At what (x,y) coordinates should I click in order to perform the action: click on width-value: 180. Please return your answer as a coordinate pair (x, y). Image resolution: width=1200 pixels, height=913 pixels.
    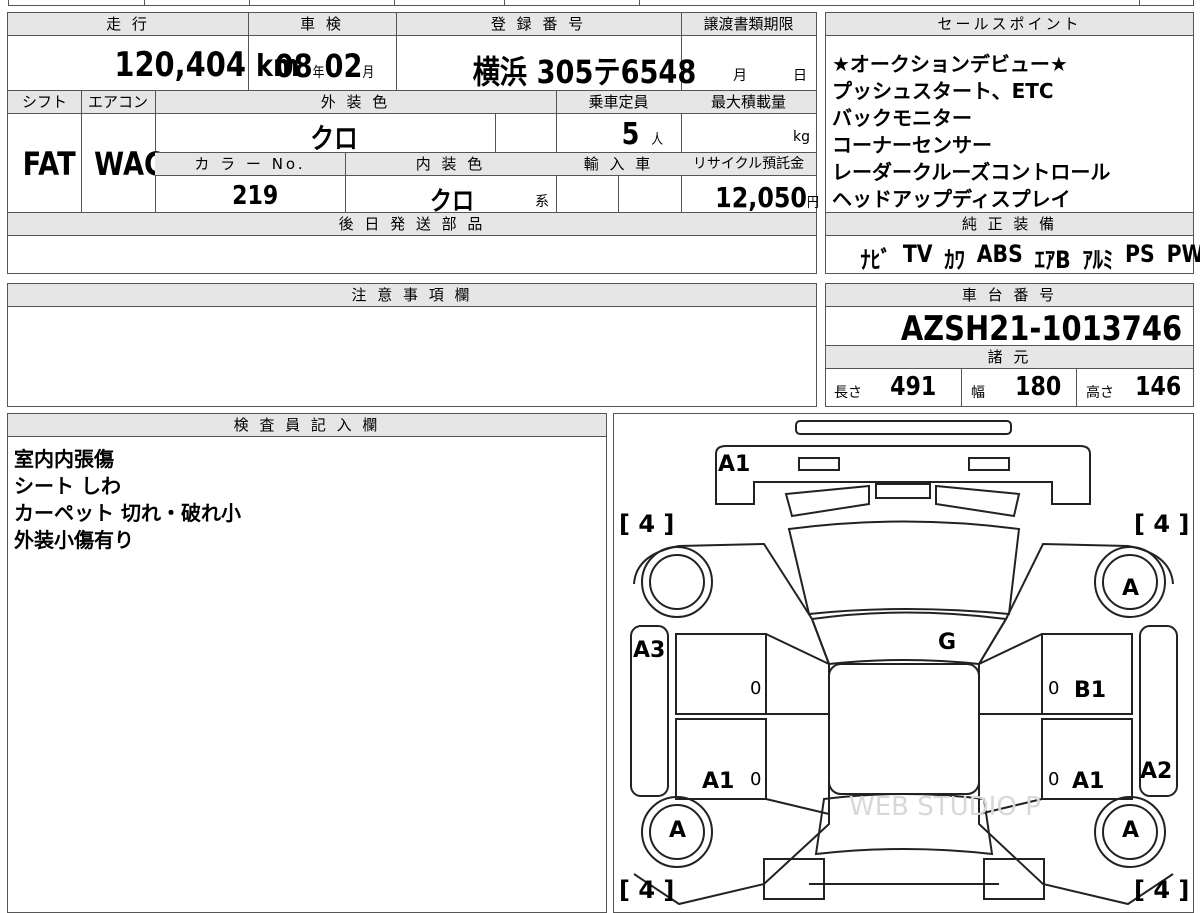
    Looking at the image, I should click on (1038, 387).